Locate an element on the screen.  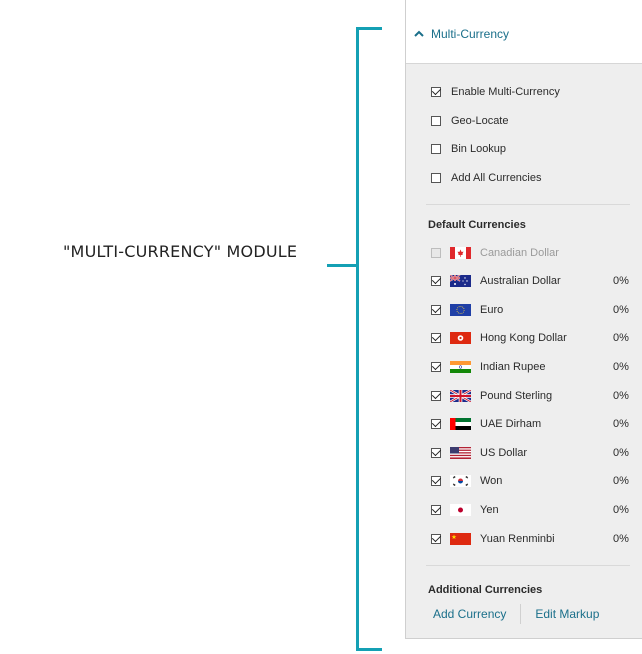
korea-flag-icon is located at coordinates (460, 481).